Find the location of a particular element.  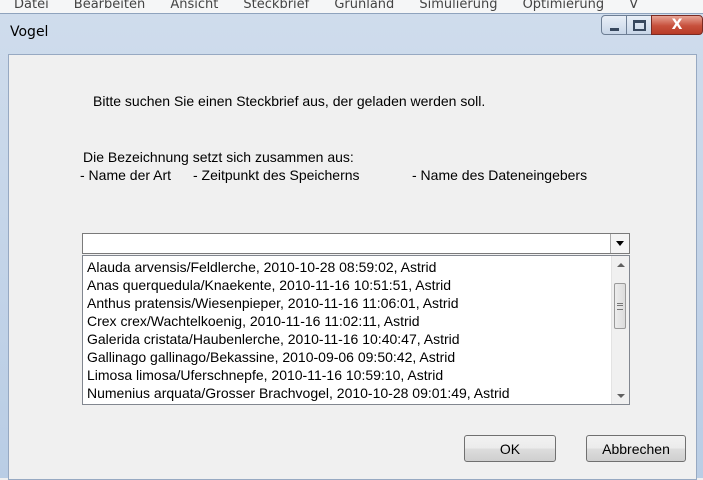

bg-menu-item: Bearbeiten is located at coordinates (109, 6).